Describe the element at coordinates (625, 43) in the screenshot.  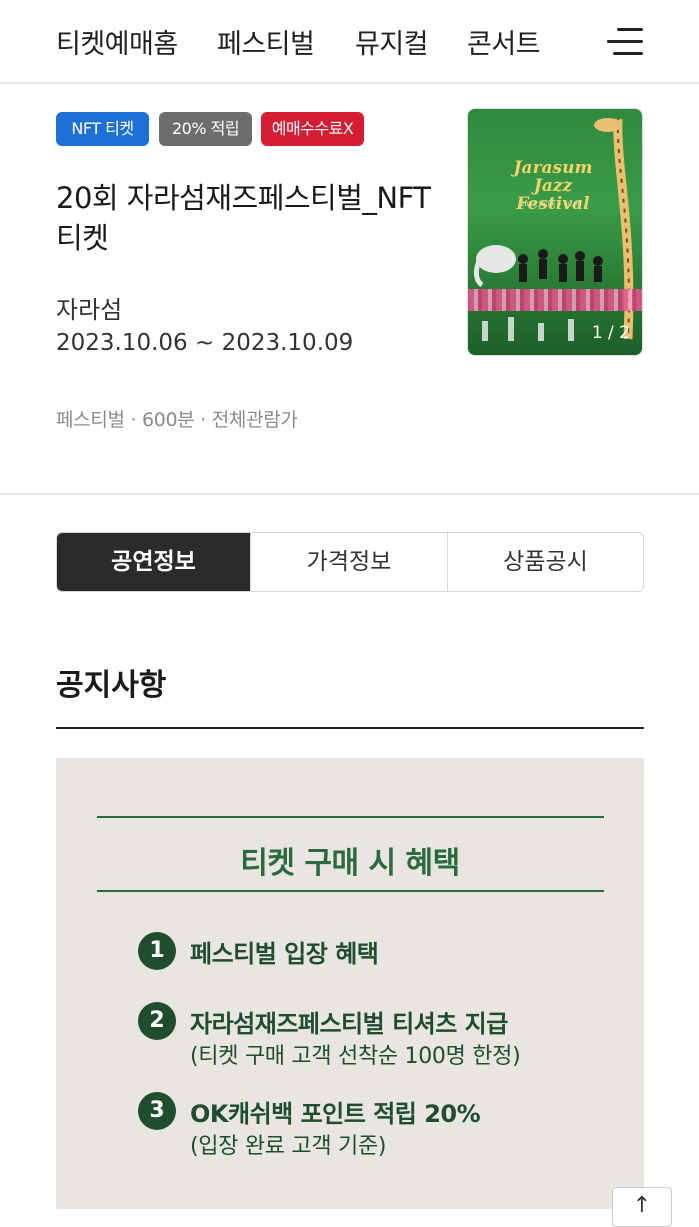
I see `hamburger-menu-icon` at that location.